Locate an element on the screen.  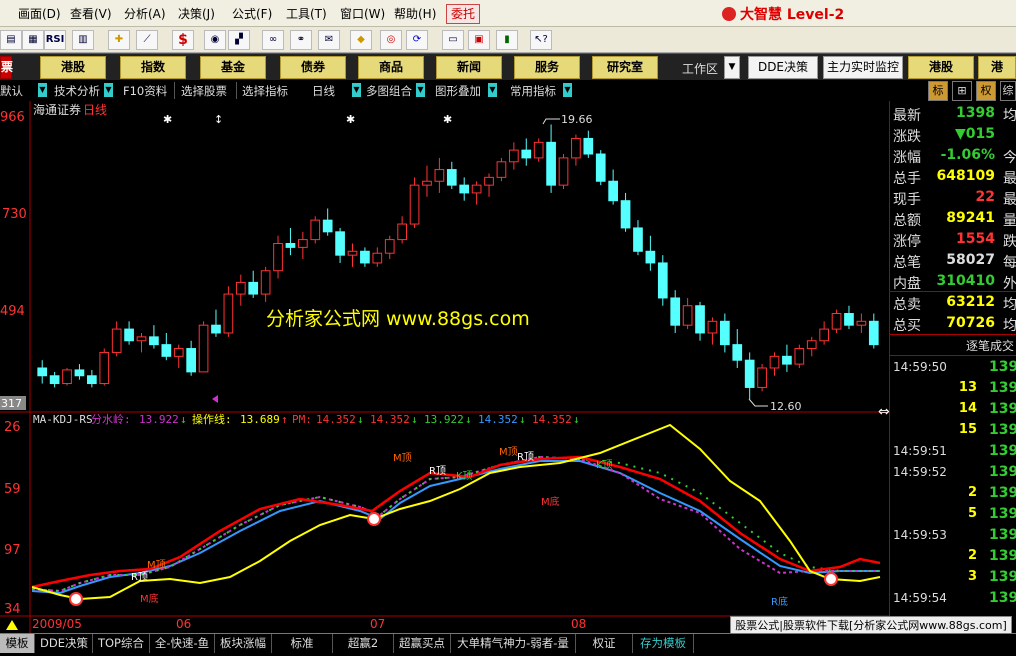
tab-super2: 超赢2 is located at coordinates (363, 643).